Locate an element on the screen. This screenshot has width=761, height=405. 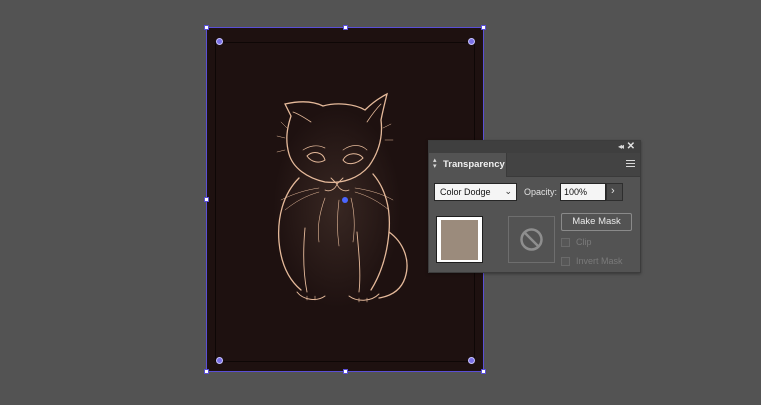
panel-tabbar: ▴ ▾ Transparency is located at coordinates (534, 165).